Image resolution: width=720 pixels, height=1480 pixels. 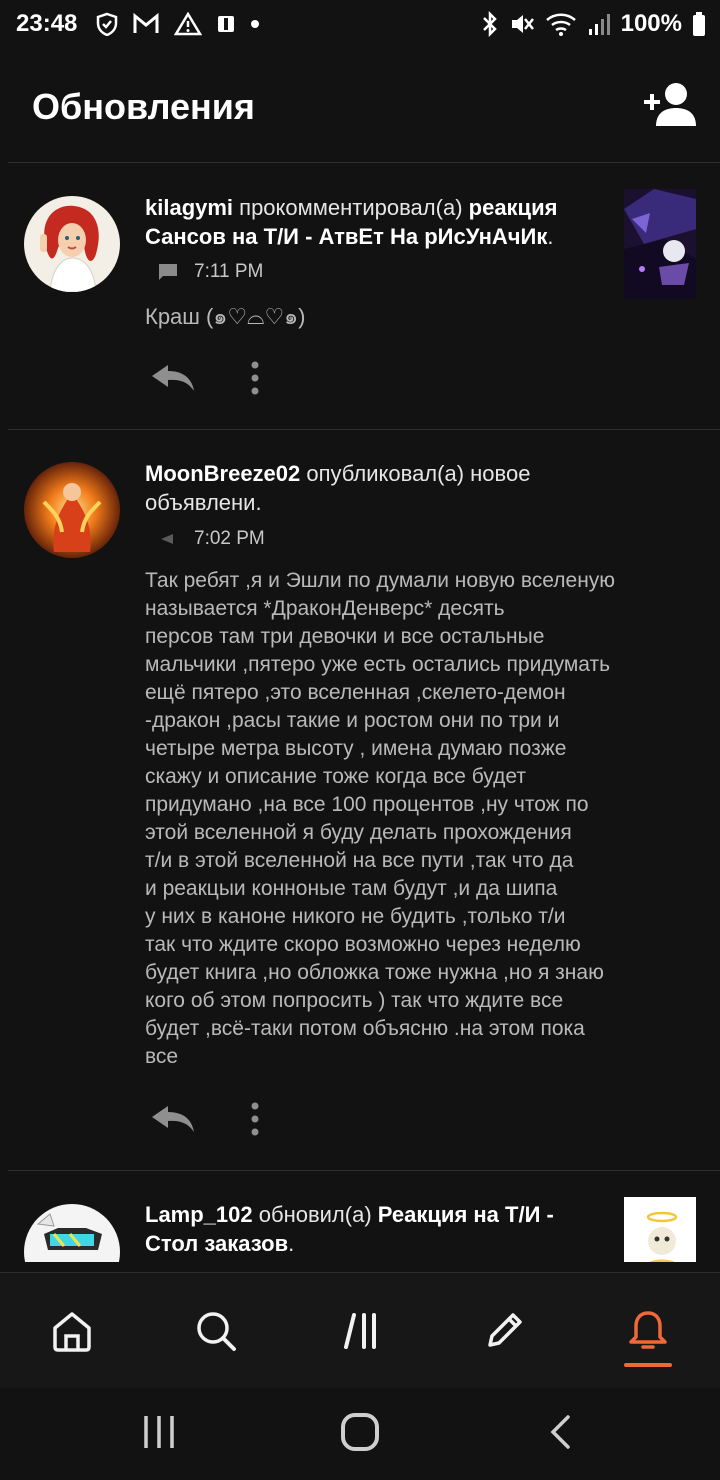 I want to click on active-tab-indicator, so click(x=648, y=1365).